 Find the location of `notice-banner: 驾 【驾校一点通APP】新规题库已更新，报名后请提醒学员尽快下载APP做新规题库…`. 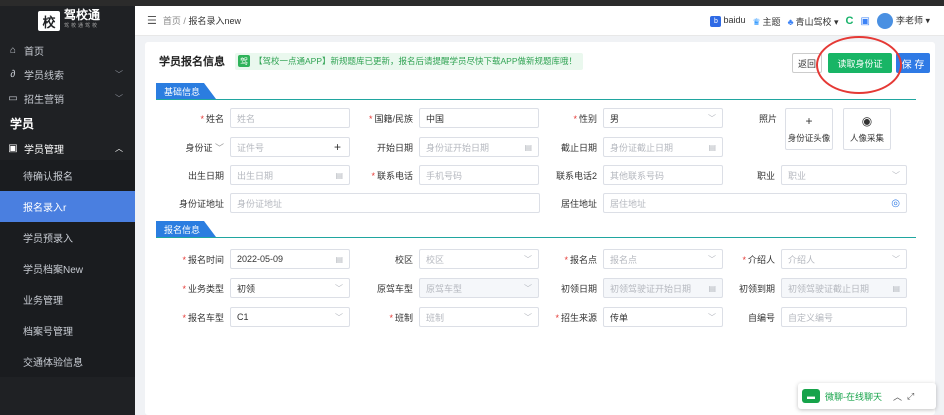

notice-banner: 驾 【驾校一点通APP】新规题库已更新，报名后请提醒学员尽快下载APP做新规题库… is located at coordinates (409, 61).